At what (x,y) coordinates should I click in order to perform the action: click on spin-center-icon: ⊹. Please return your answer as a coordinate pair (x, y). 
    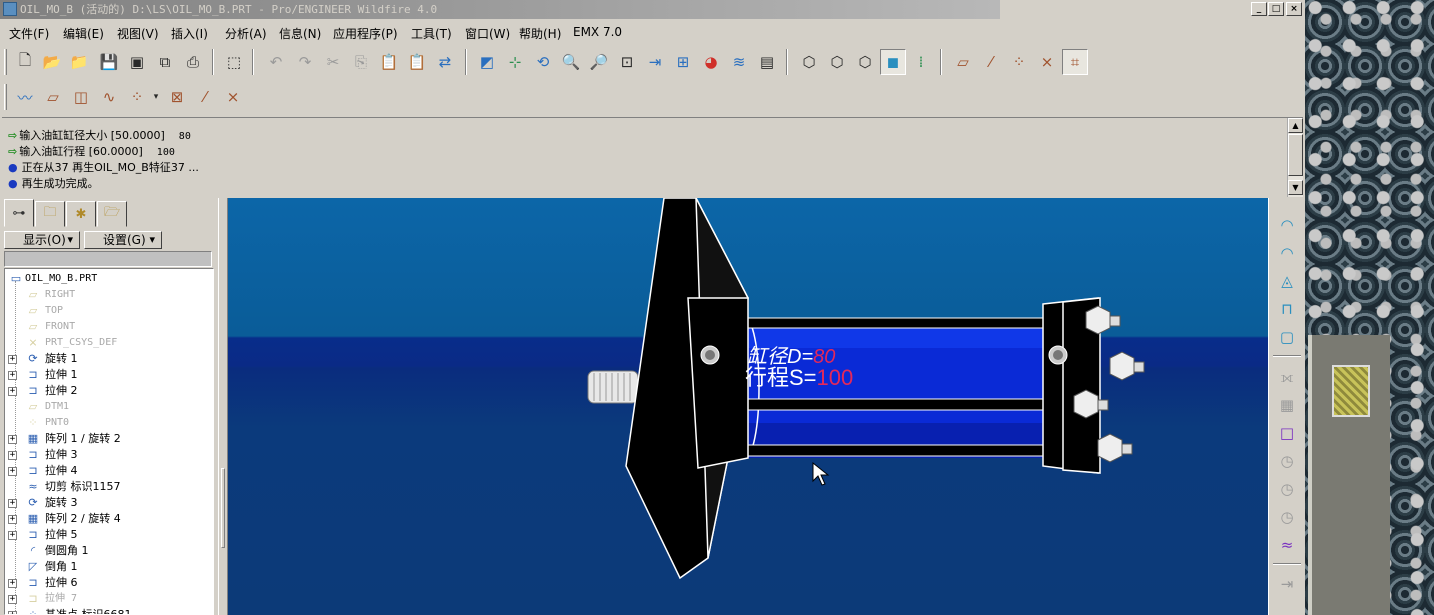
    Looking at the image, I should click on (515, 62).